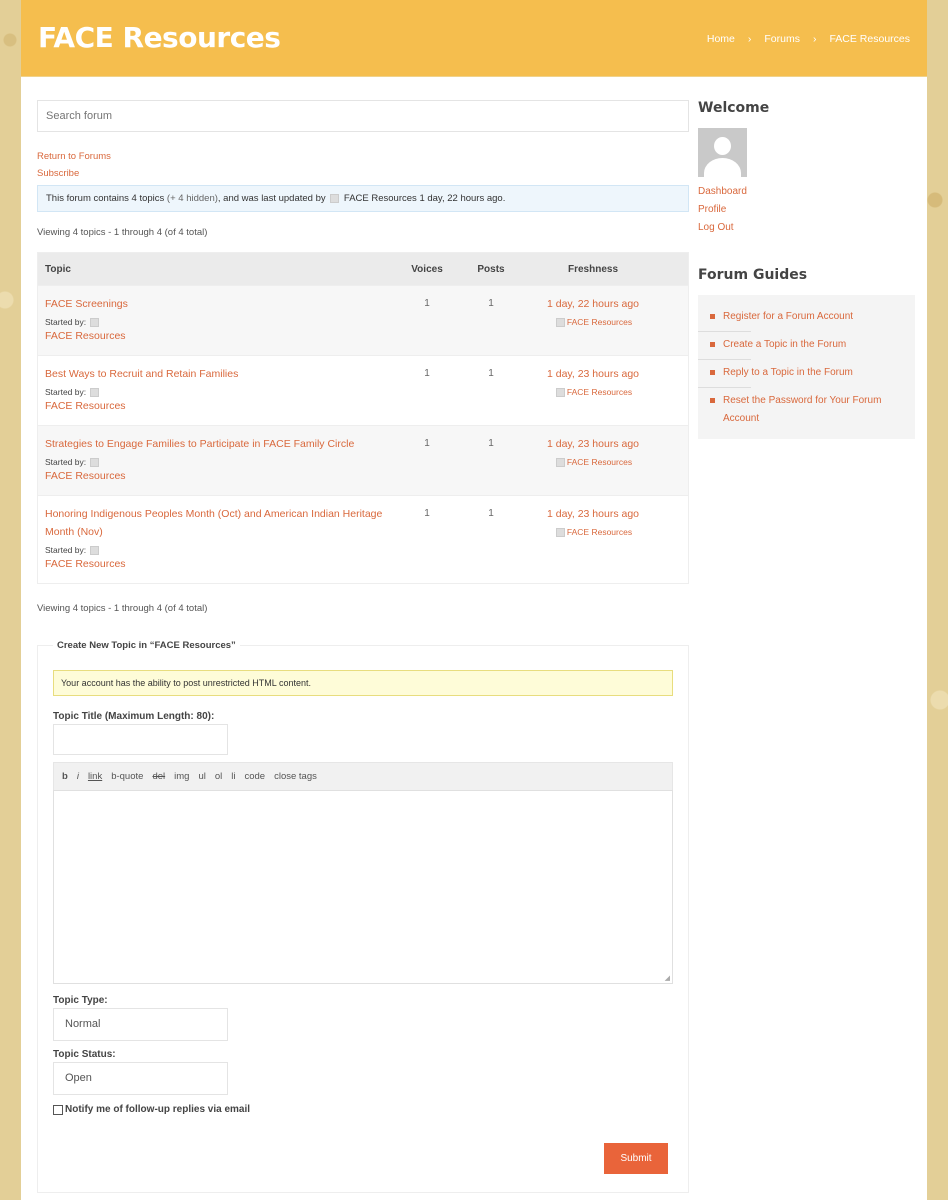 The width and height of the screenshot is (948, 1200). Describe the element at coordinates (722, 152) in the screenshot. I see `user-avatar` at that location.